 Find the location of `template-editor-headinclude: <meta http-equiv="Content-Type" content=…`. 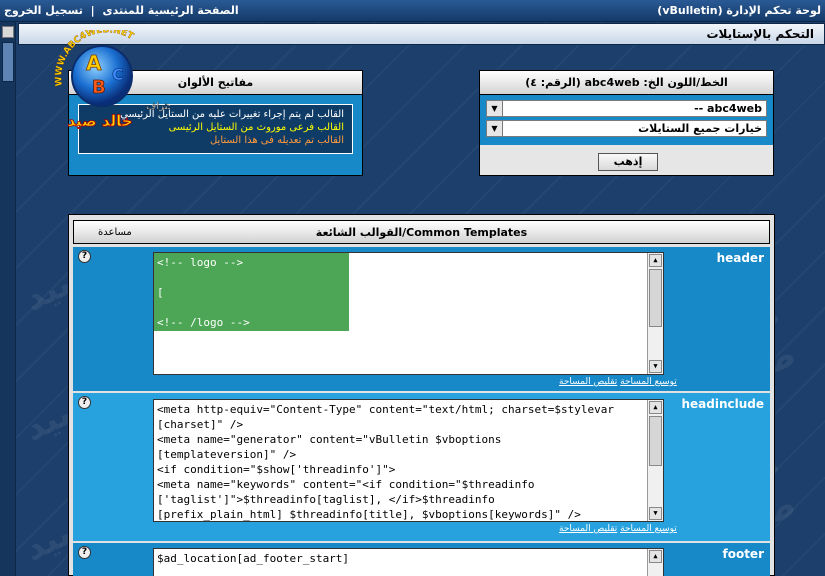

template-editor-headinclude: <meta http-equiv="Content-Type" content=… is located at coordinates (408, 460).